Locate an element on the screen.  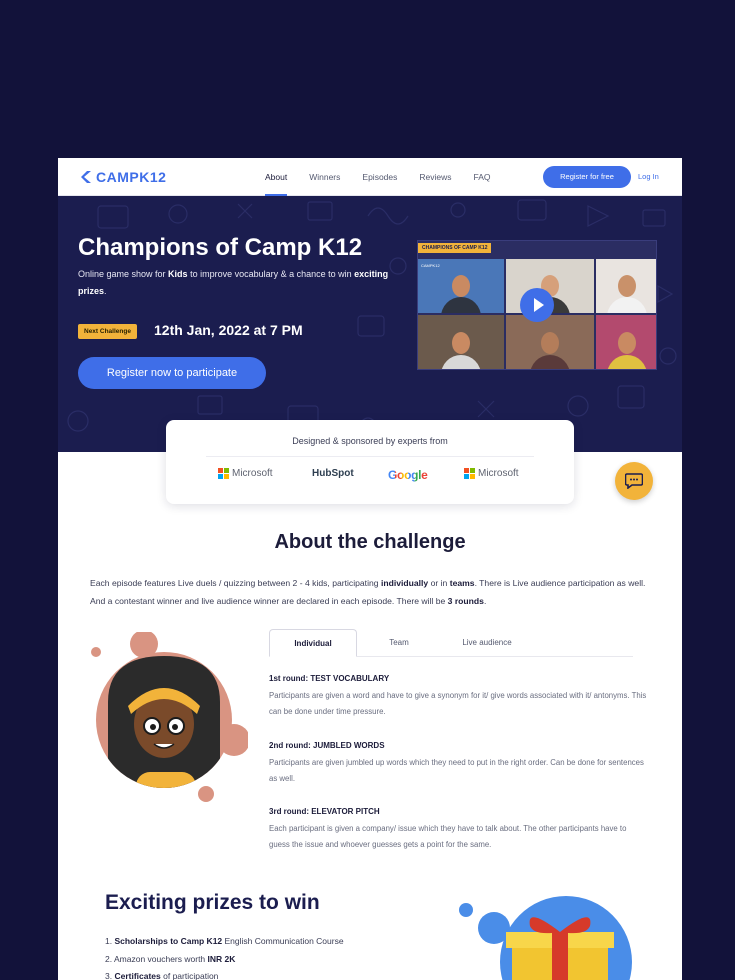
prize-number: 2. is located at coordinates (109, 958).